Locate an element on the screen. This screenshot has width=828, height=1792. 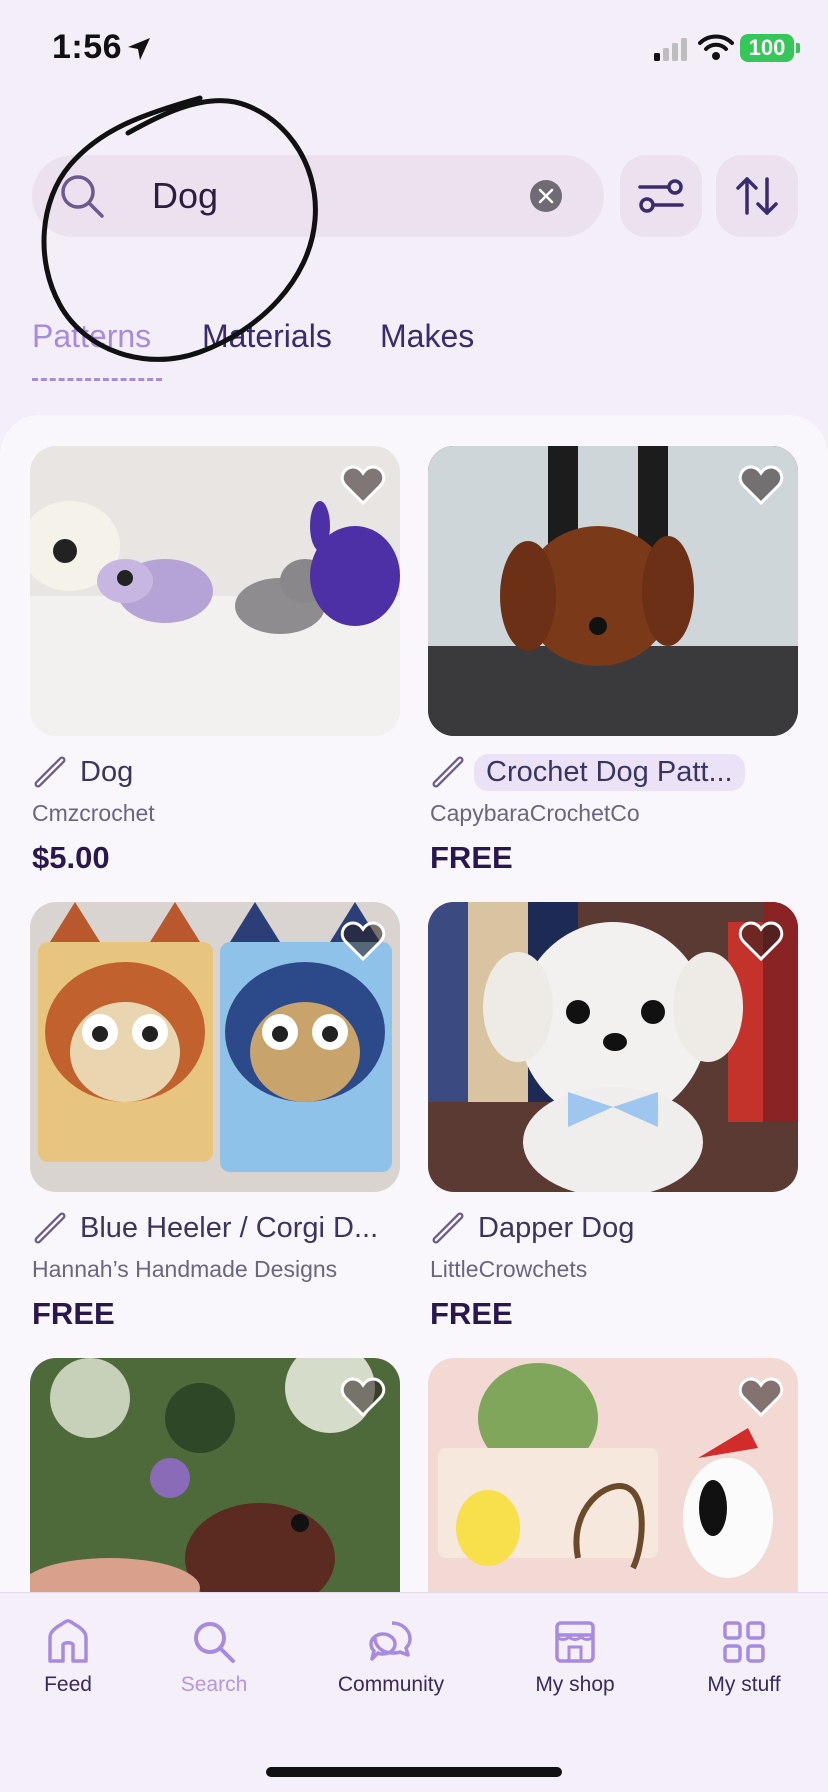
filter-sliders-icon is located at coordinates (661, 196).